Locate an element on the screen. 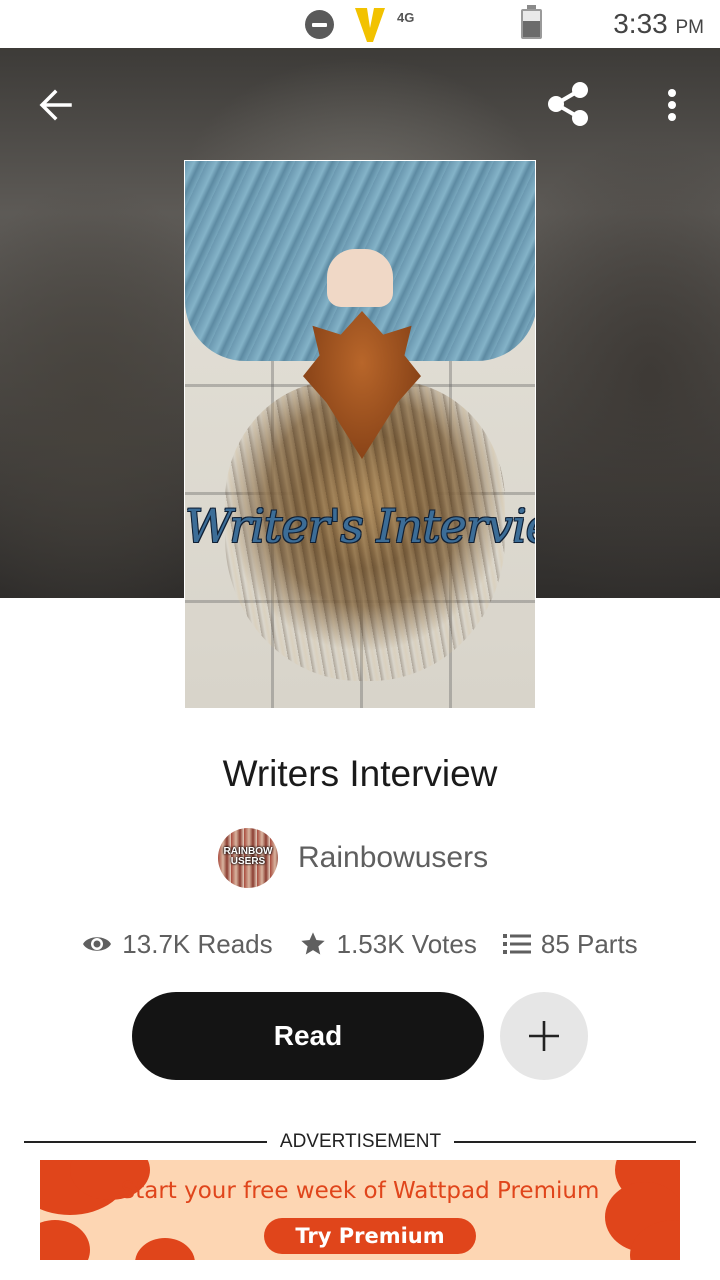 The width and height of the screenshot is (720, 1280). stat-votes: 1.53K Votes is located at coordinates (388, 944).